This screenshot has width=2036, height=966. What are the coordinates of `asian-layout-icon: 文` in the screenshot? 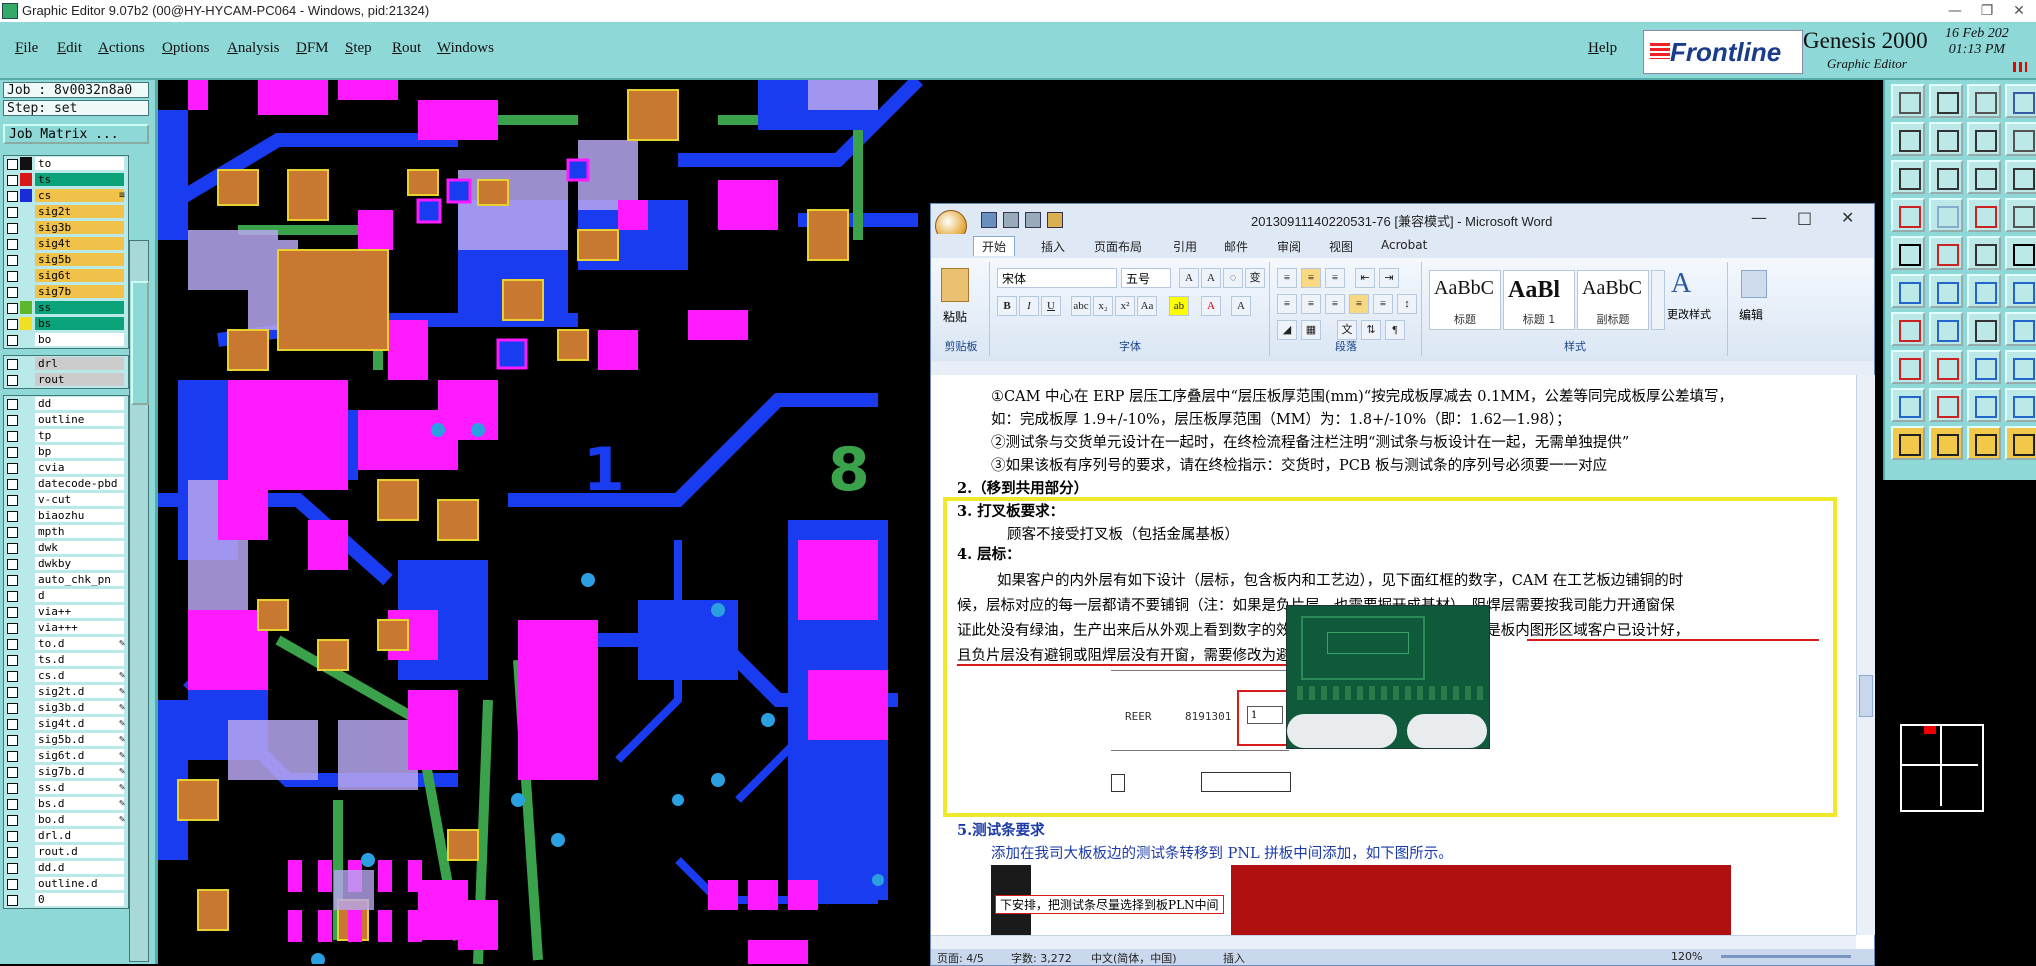 It's located at (1347, 330).